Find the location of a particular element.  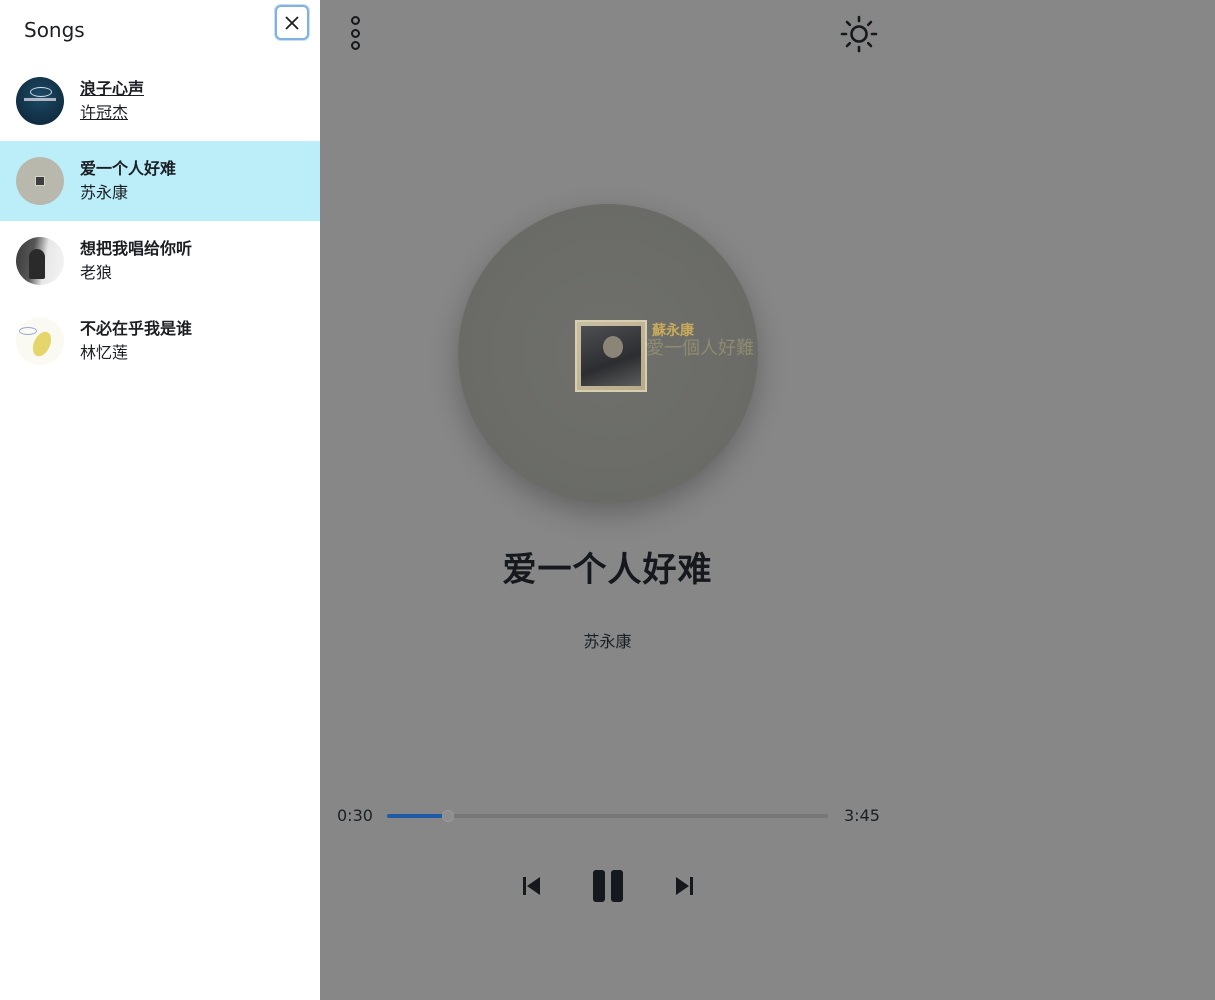

album-cover-text: 蘇永康 愛一個人好難 is located at coordinates (702, 341).